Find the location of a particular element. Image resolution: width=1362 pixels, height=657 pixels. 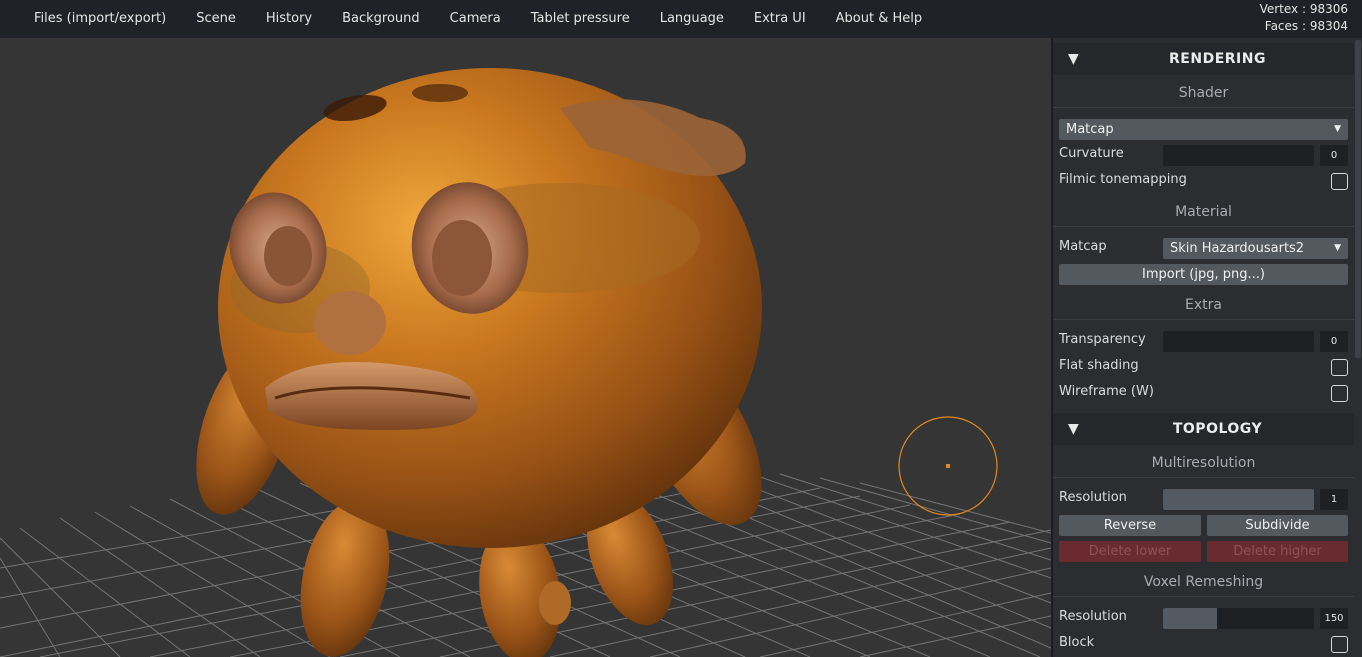

curvature-label: Curvature is located at coordinates (1091, 153).